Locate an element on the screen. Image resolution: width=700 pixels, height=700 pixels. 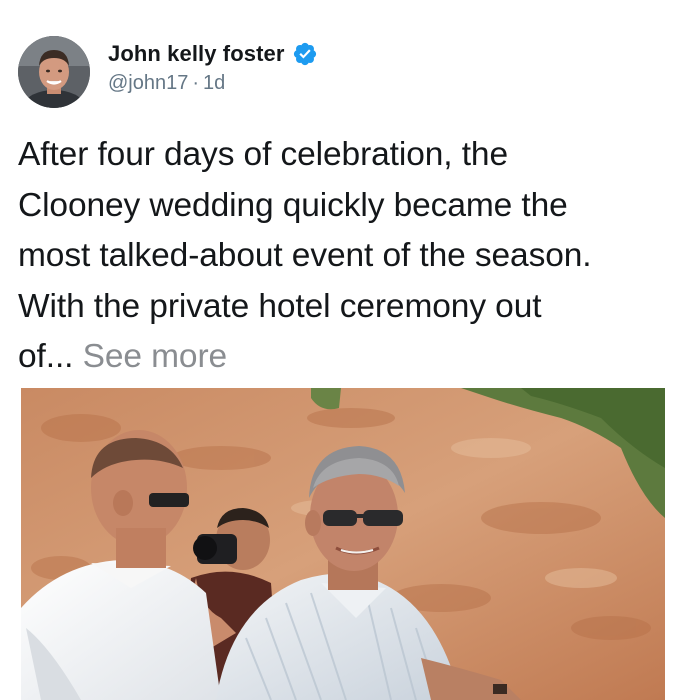
name-row: John kelly foster is located at coordinates (213, 54).